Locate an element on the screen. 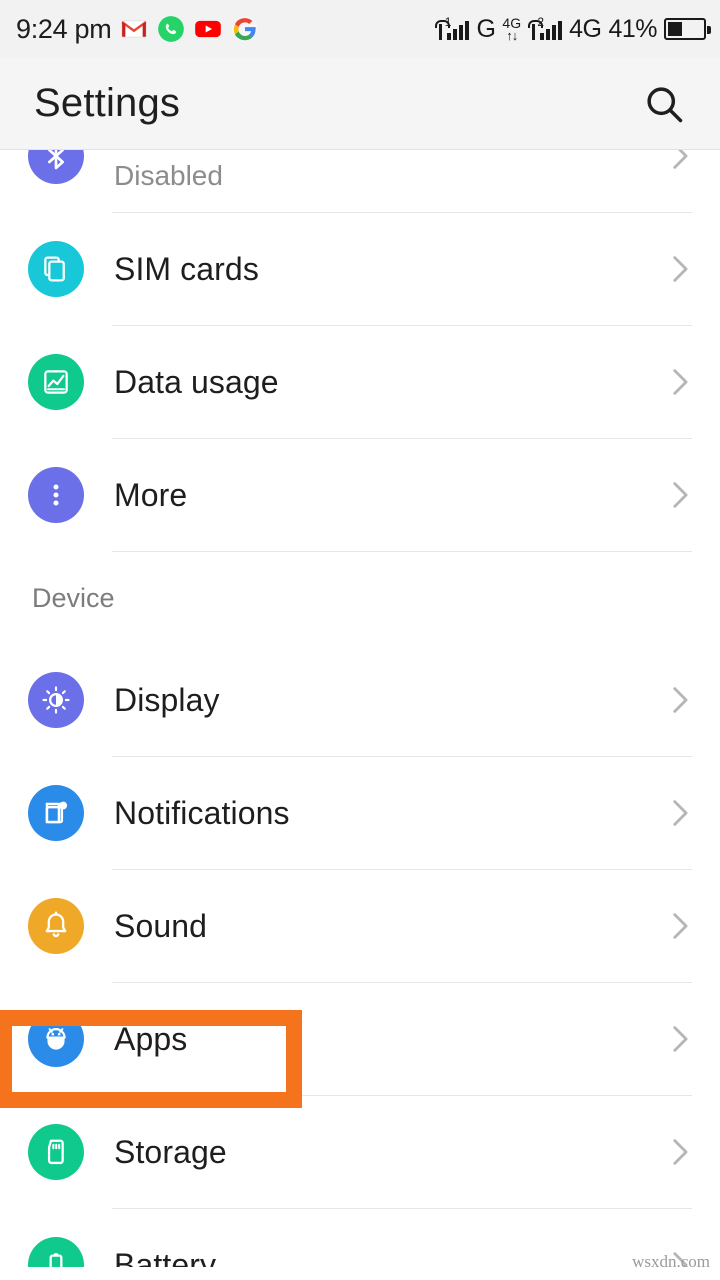  status-bar: 9:24 pm 1 G 4G ↑↓ 2 4G 41% is located at coordinates (360, 29).